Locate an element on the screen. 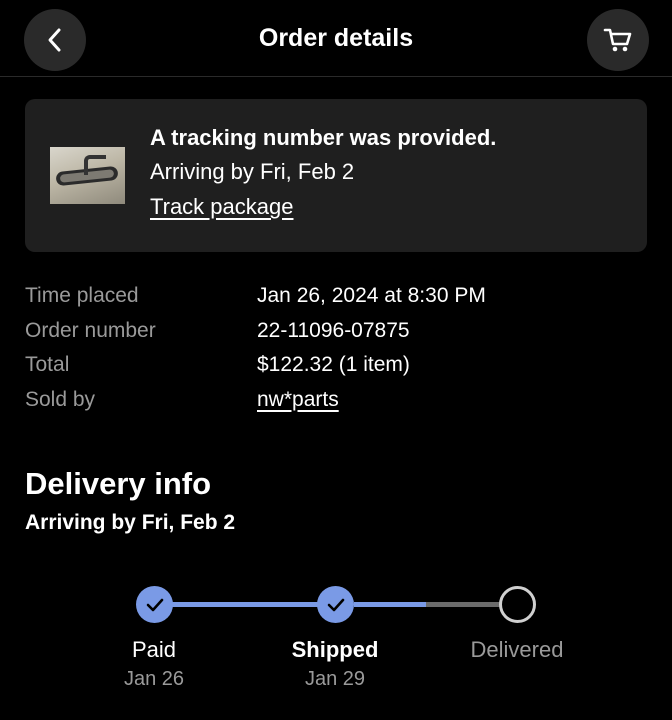 The height and width of the screenshot is (720, 672). step-shipped-check-icon is located at coordinates (335, 604).